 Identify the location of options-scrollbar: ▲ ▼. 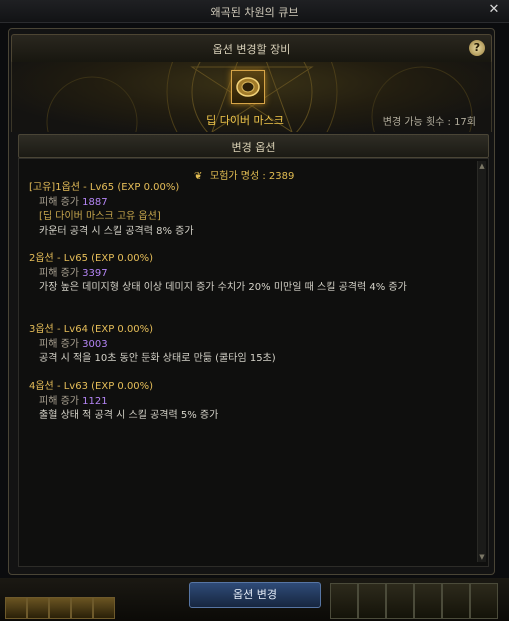
(481, 361).